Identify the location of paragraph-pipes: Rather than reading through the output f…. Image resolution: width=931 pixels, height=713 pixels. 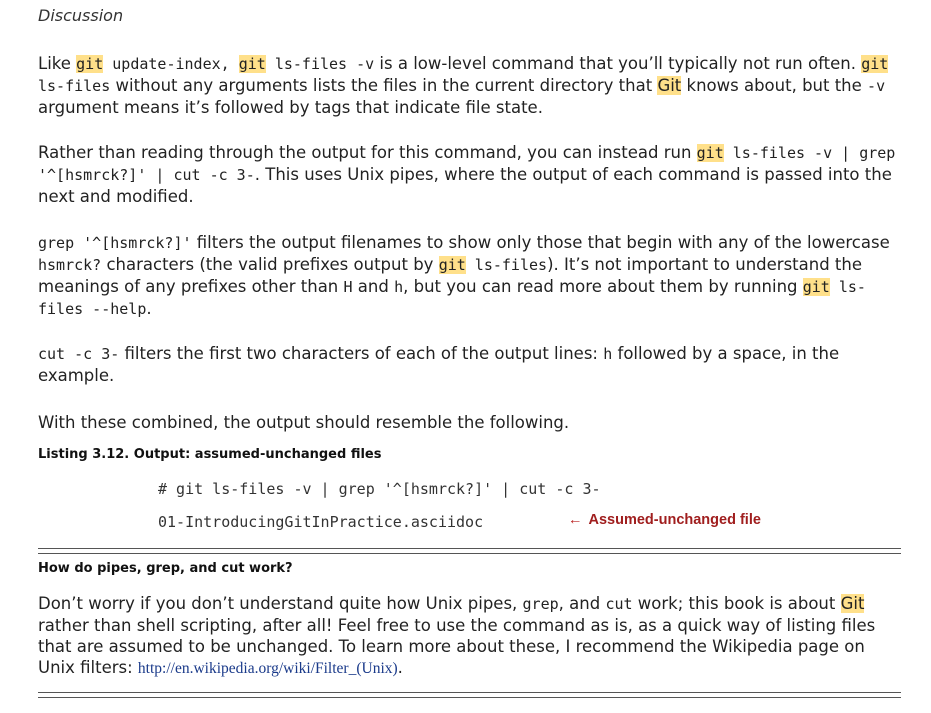
(467, 174).